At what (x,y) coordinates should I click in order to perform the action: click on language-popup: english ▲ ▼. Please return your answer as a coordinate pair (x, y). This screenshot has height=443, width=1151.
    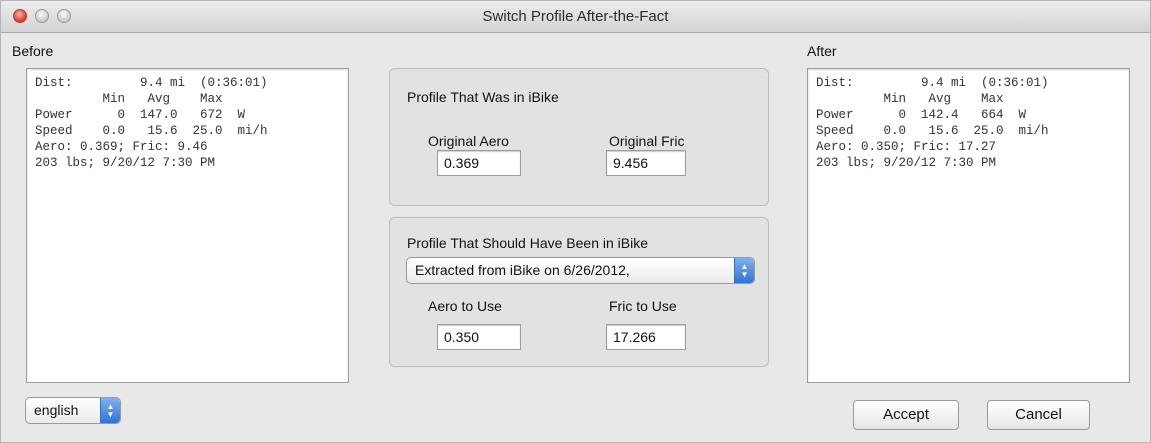
    Looking at the image, I should click on (73, 410).